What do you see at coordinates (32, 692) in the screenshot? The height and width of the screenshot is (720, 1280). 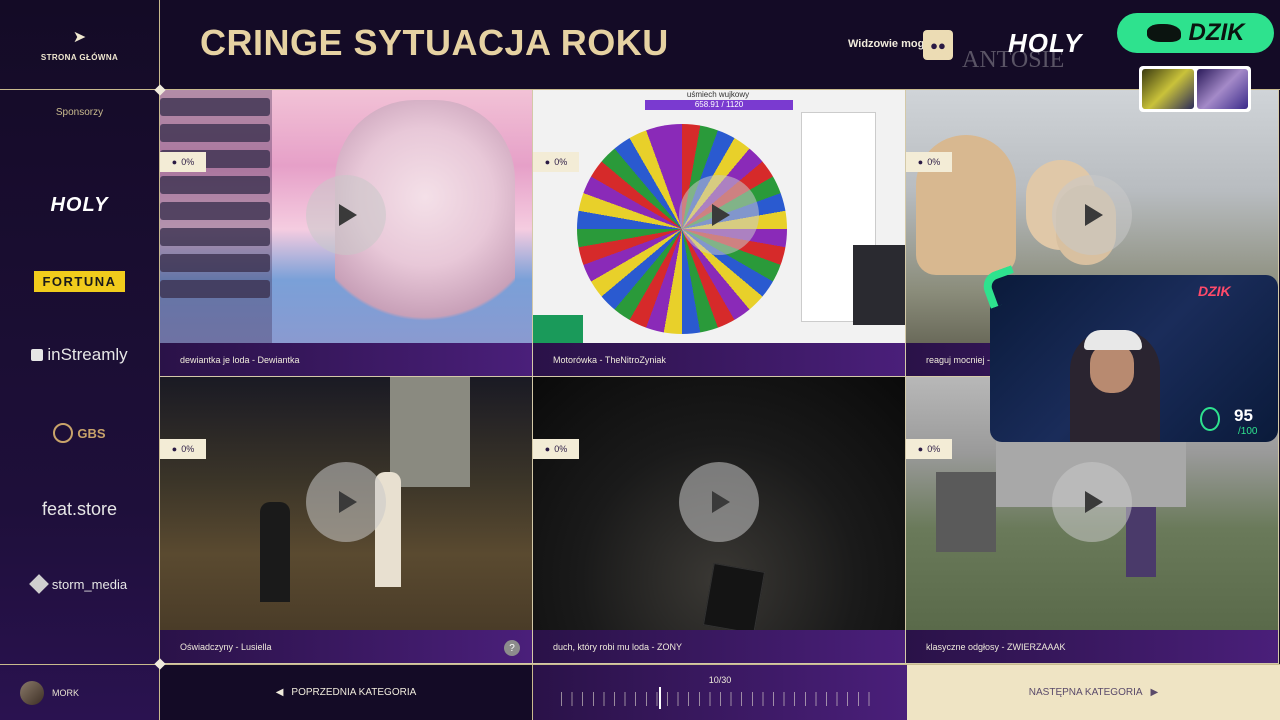 I see `avatar` at bounding box center [32, 692].